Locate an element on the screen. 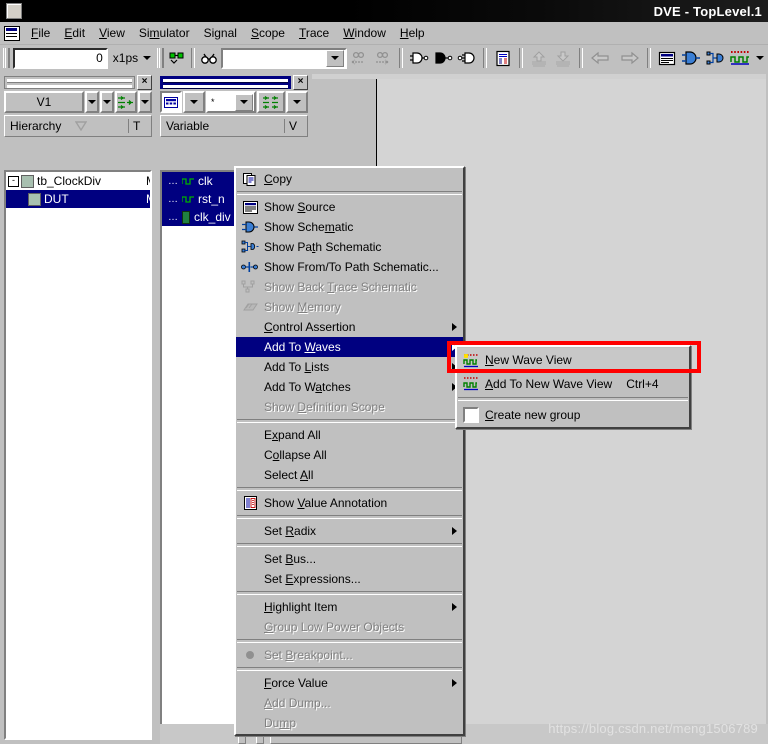 Image resolution: width=768 pixels, height=744 pixels. checkbox-icon is located at coordinates (471, 414).